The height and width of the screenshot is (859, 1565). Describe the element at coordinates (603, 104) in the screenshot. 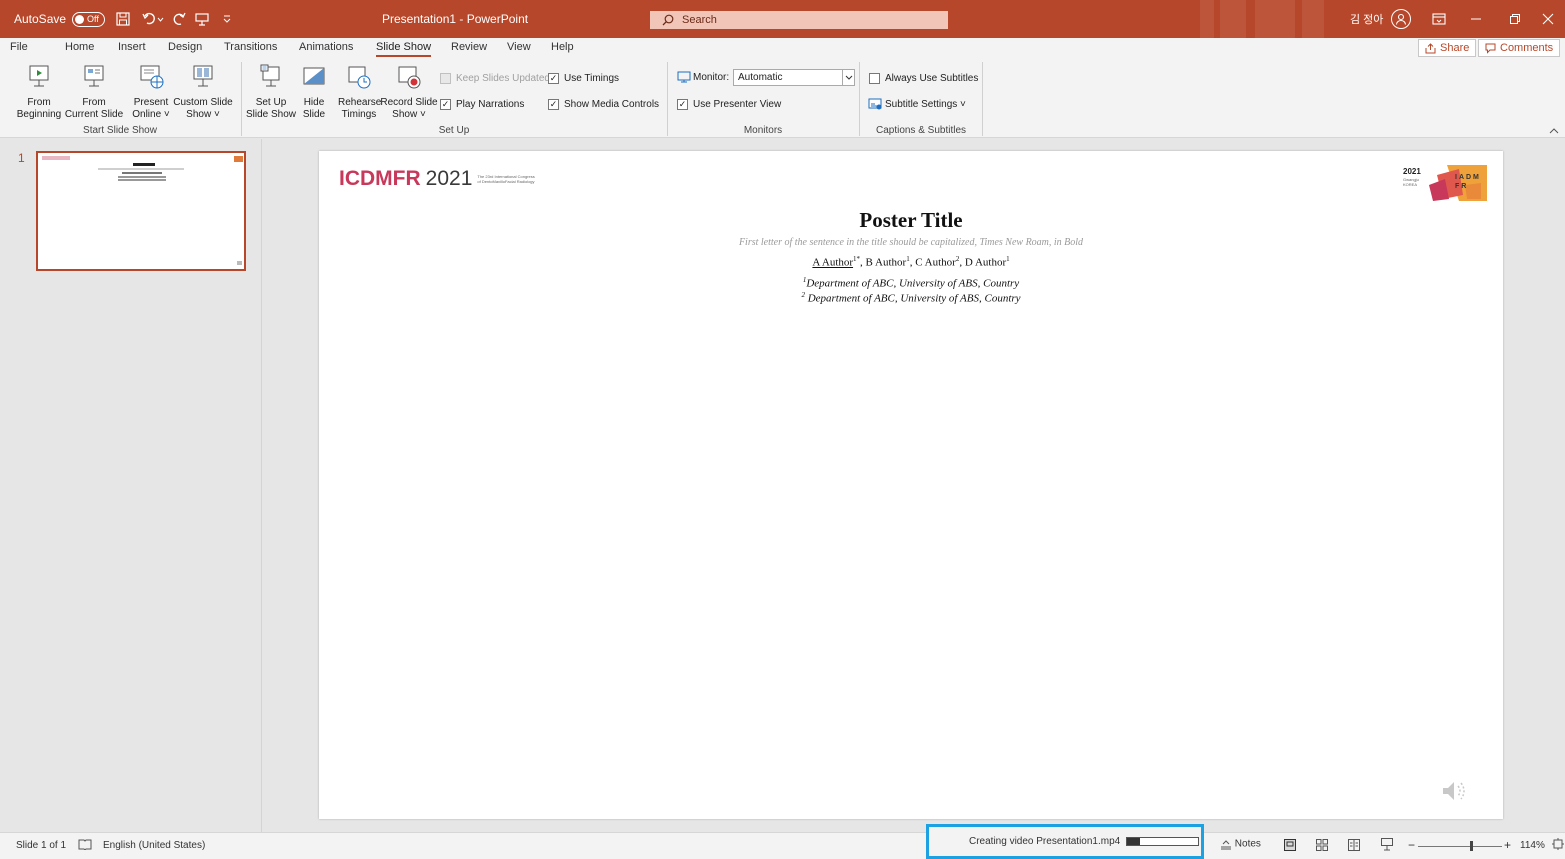

I see `show-media-controls-checkbox: ✓ Show Media Controls` at that location.